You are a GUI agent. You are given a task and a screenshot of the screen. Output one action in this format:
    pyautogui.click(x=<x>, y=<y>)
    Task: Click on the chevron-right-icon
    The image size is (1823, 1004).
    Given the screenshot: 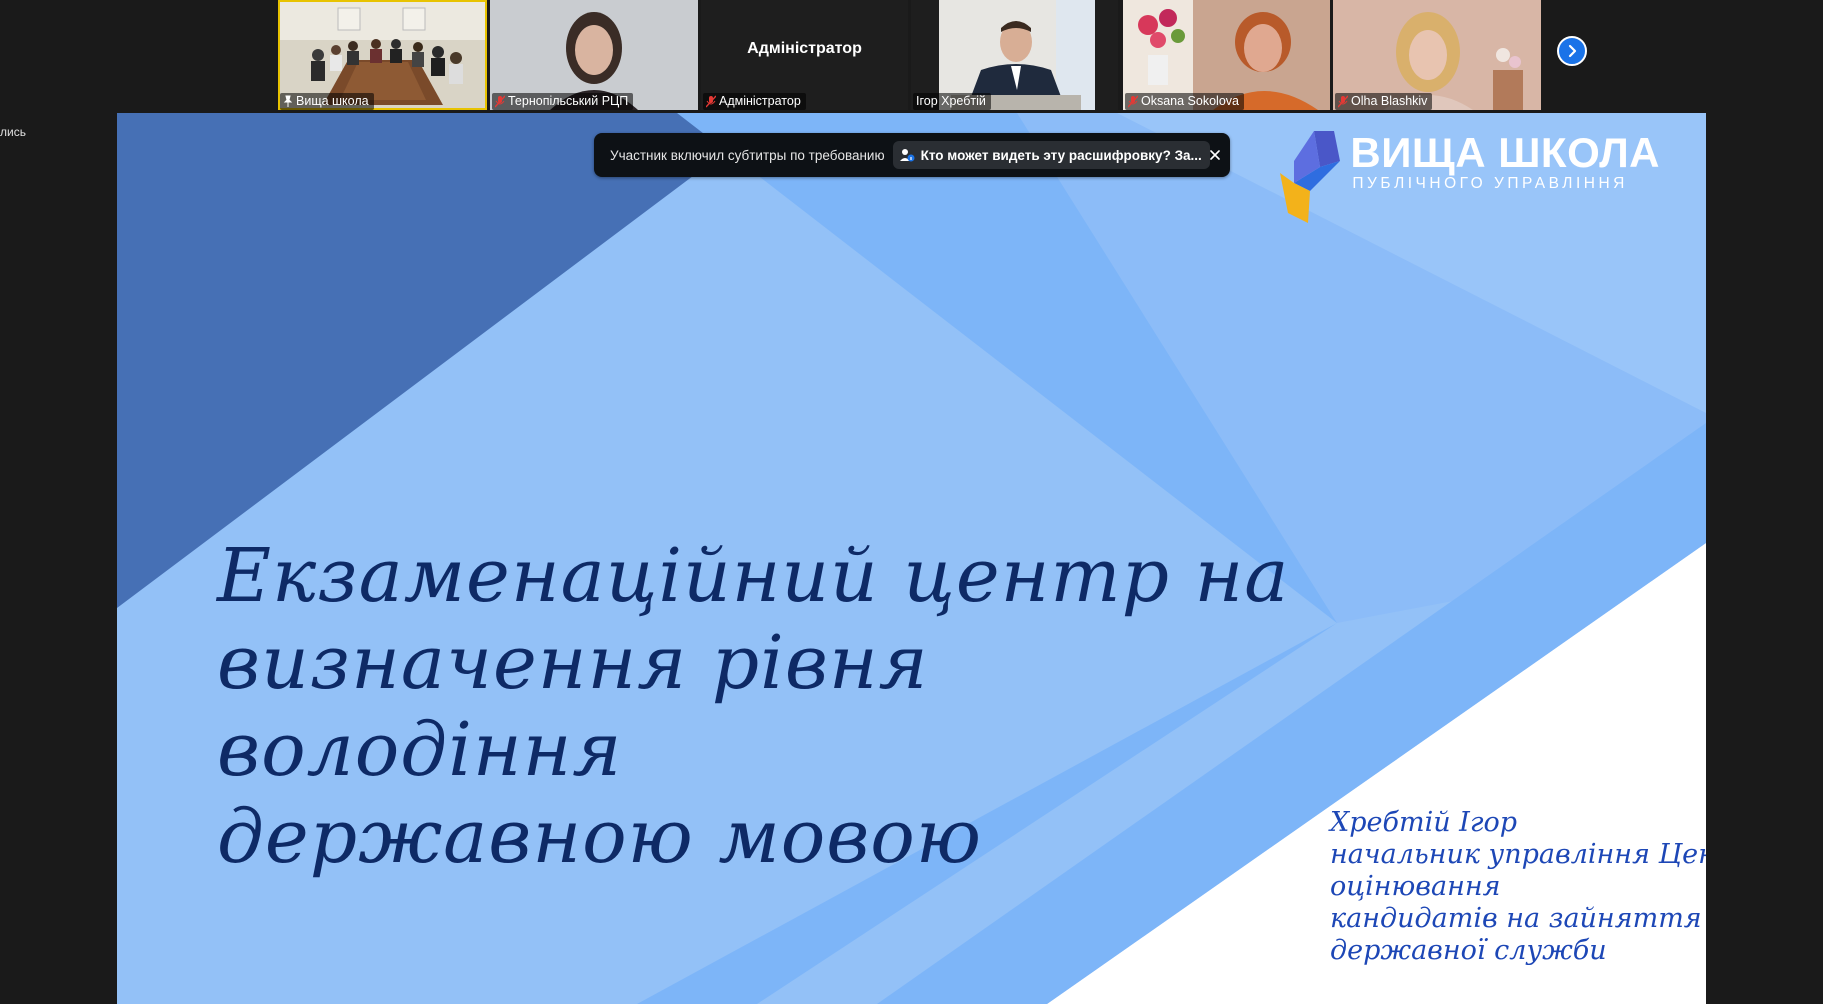 What is the action you would take?
    pyautogui.click(x=1572, y=51)
    